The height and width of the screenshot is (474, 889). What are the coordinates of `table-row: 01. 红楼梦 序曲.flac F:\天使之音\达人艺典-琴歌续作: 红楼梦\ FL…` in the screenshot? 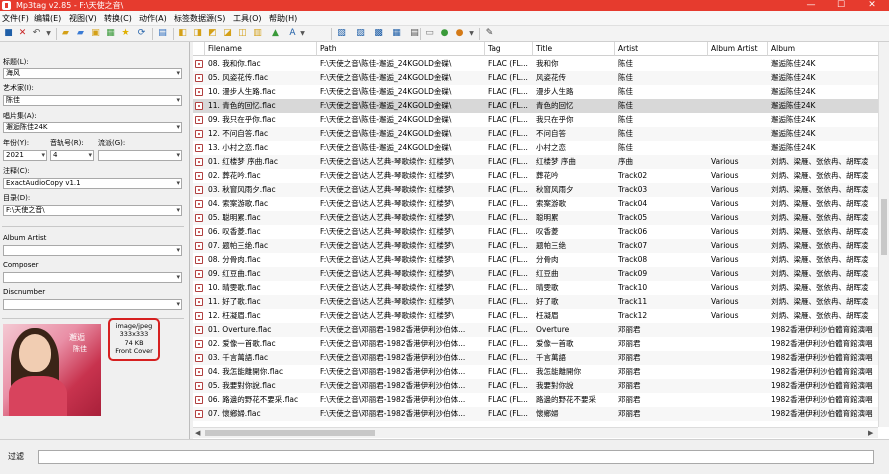 It's located at (541, 162).